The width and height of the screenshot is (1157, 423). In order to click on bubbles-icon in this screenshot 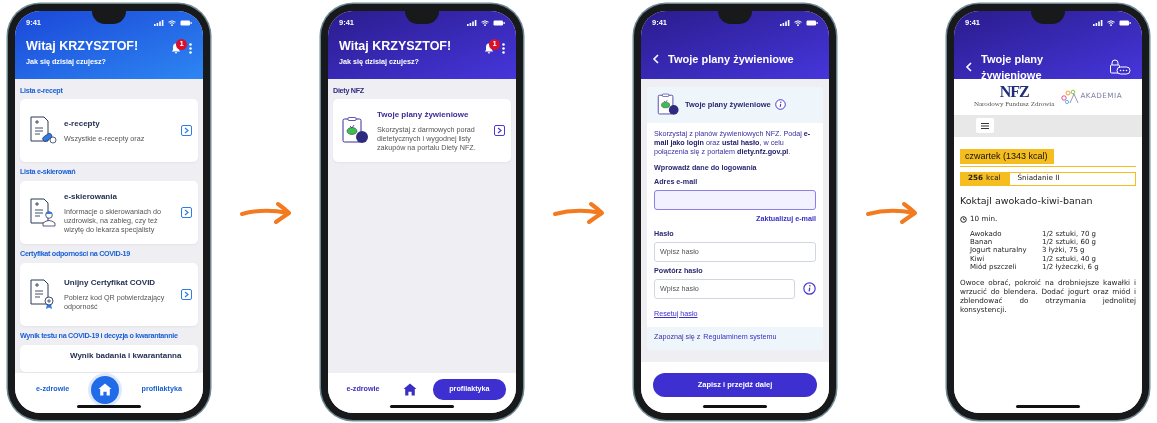, I will do `click(1070, 96)`.